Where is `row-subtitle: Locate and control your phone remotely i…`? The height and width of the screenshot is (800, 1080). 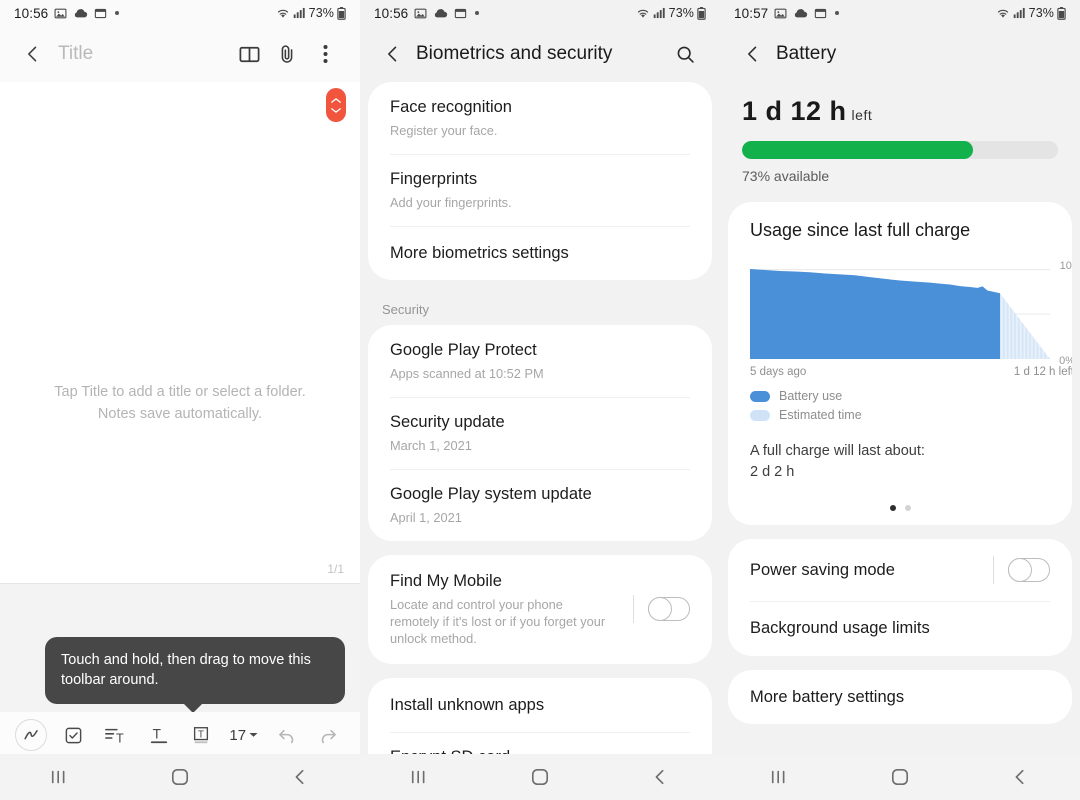
row-subtitle: Locate and control your phone remotely i… is located at coordinates (498, 621).